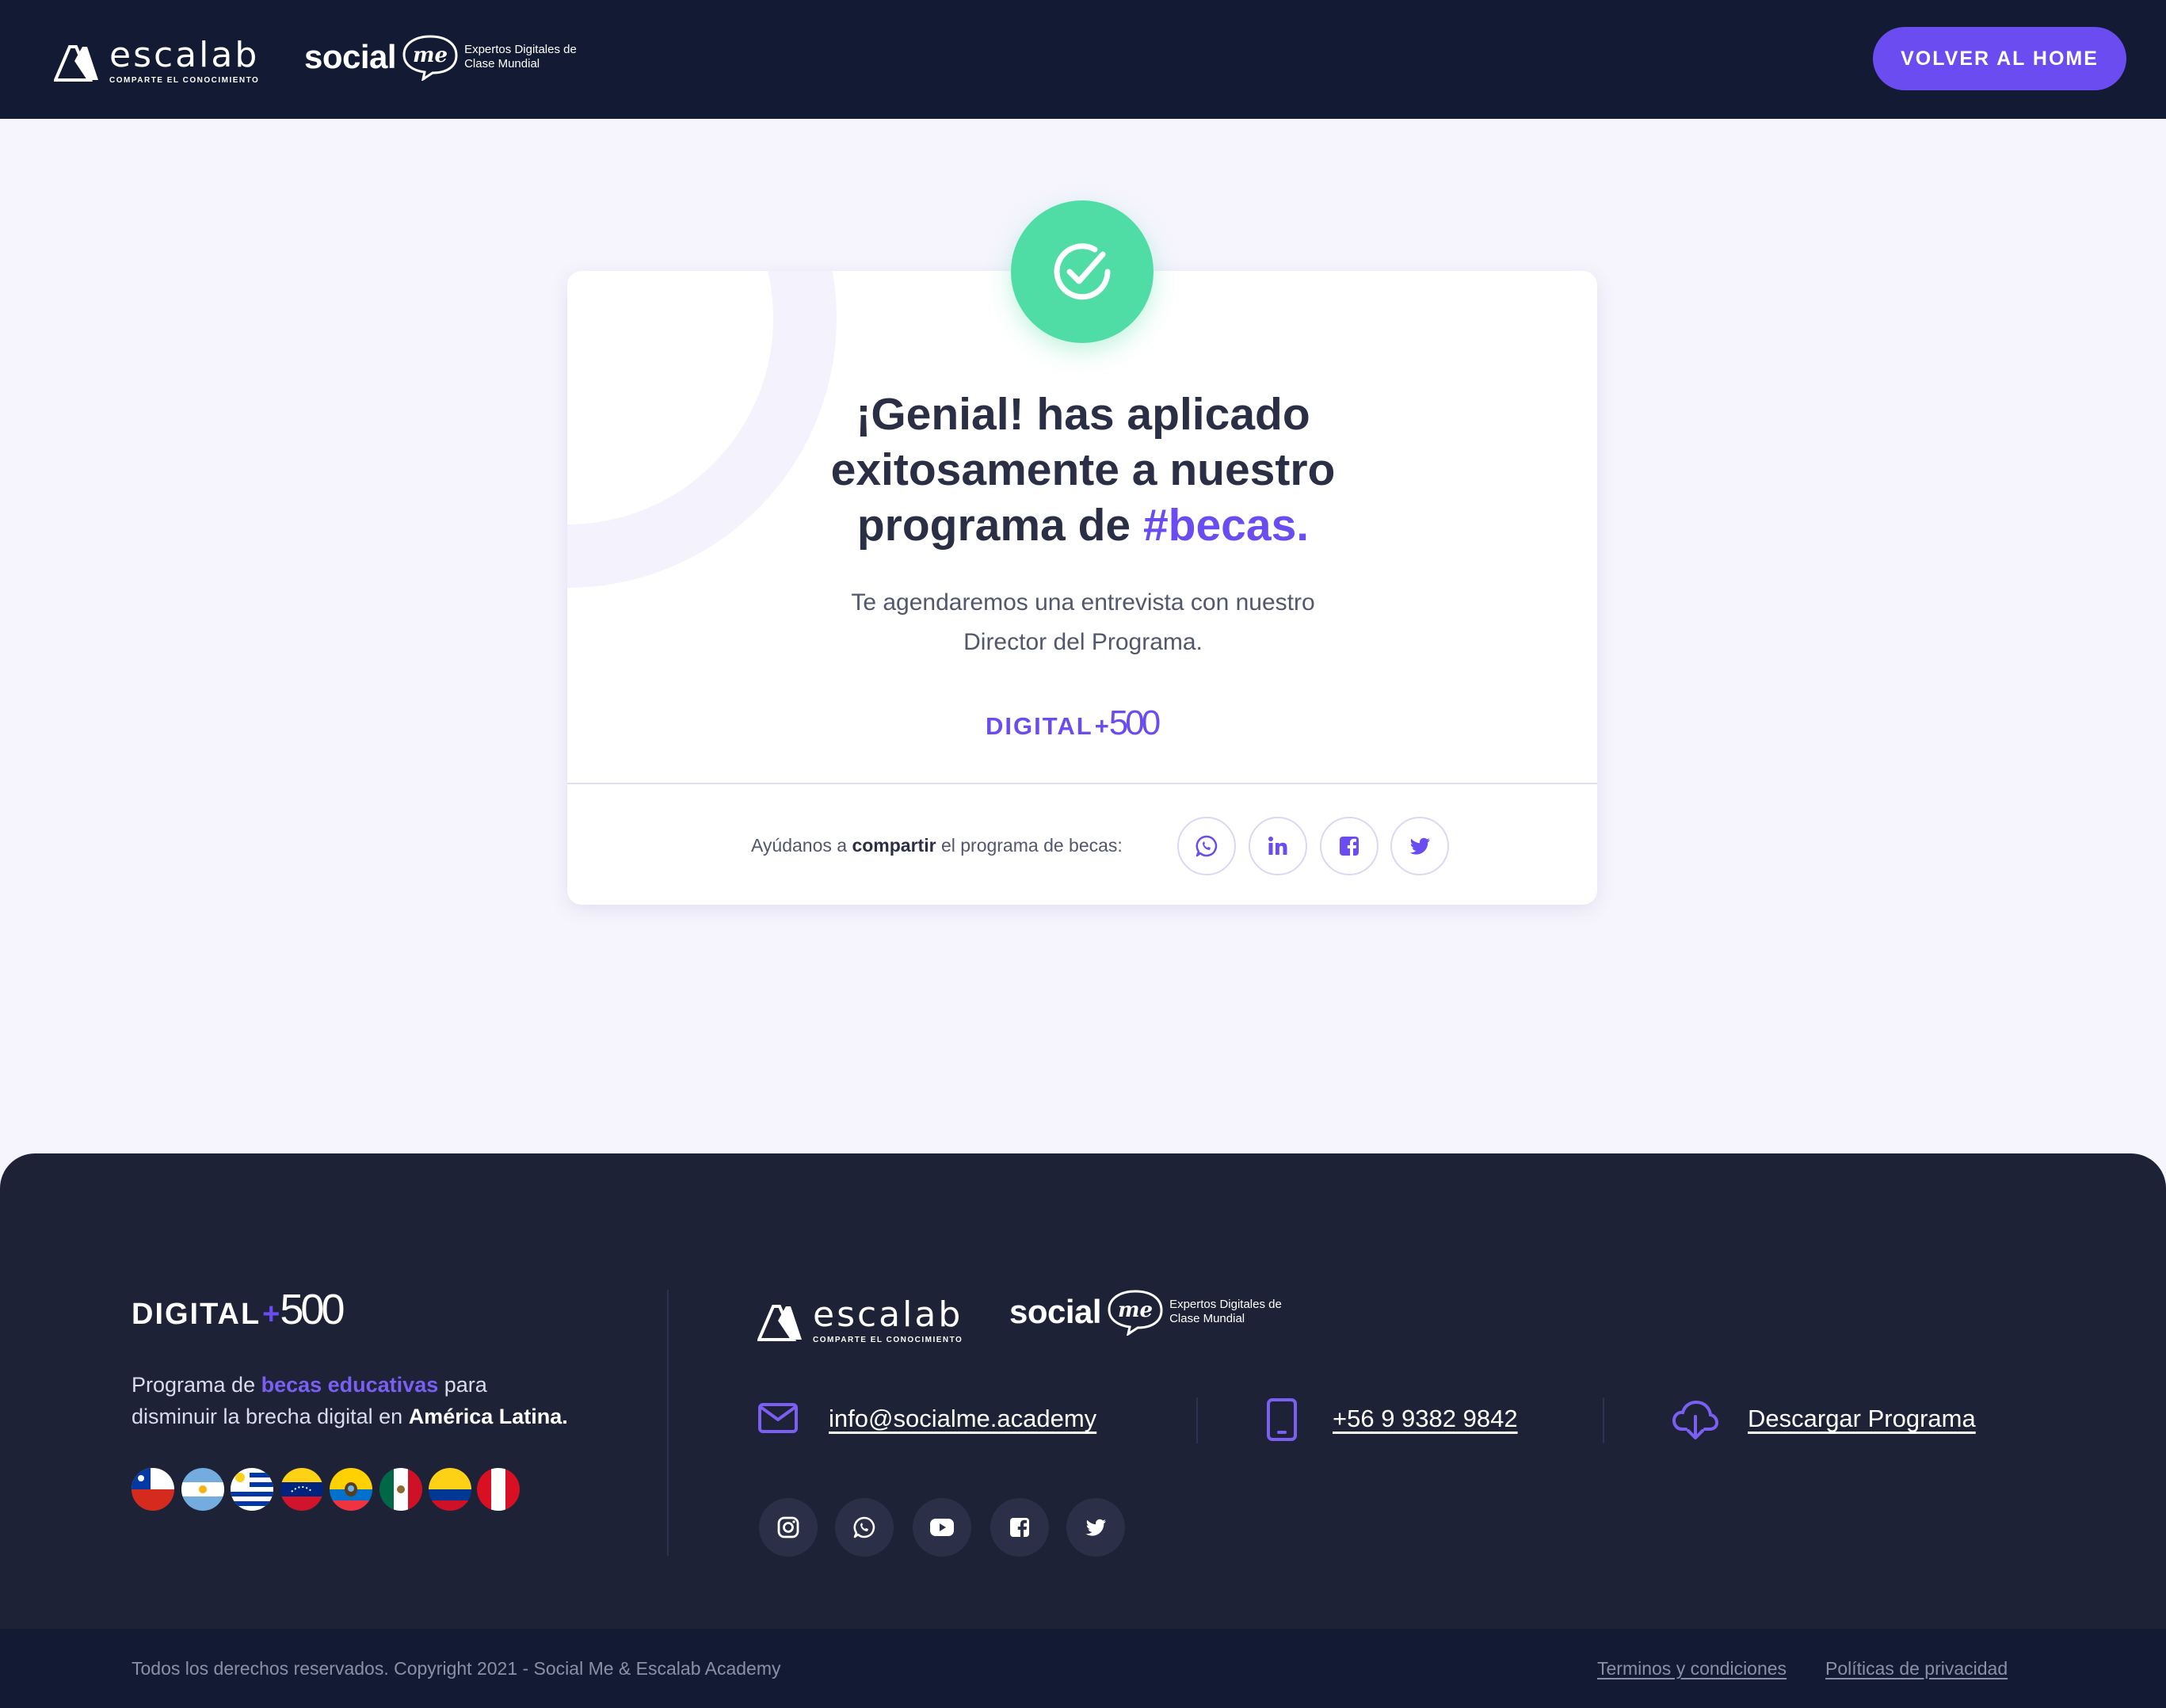 The width and height of the screenshot is (2166, 1708). What do you see at coordinates (888, 1340) in the screenshot?
I see `footer-escalab-tagline: COMPARTE EL CONOCIMIENTO` at bounding box center [888, 1340].